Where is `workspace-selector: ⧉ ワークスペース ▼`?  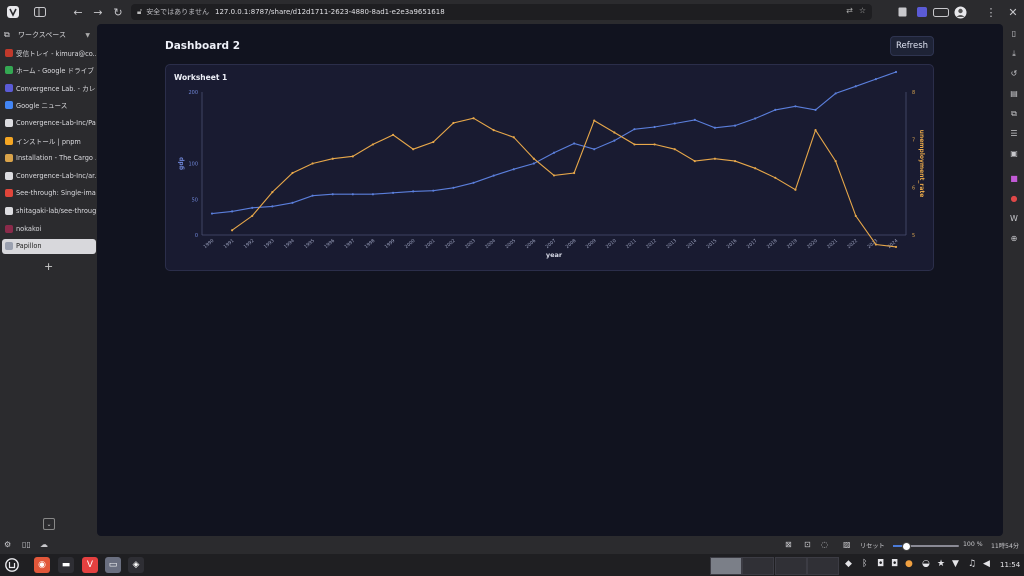 workspace-selector: ⧉ ワークスペース ▼ is located at coordinates (49, 35).